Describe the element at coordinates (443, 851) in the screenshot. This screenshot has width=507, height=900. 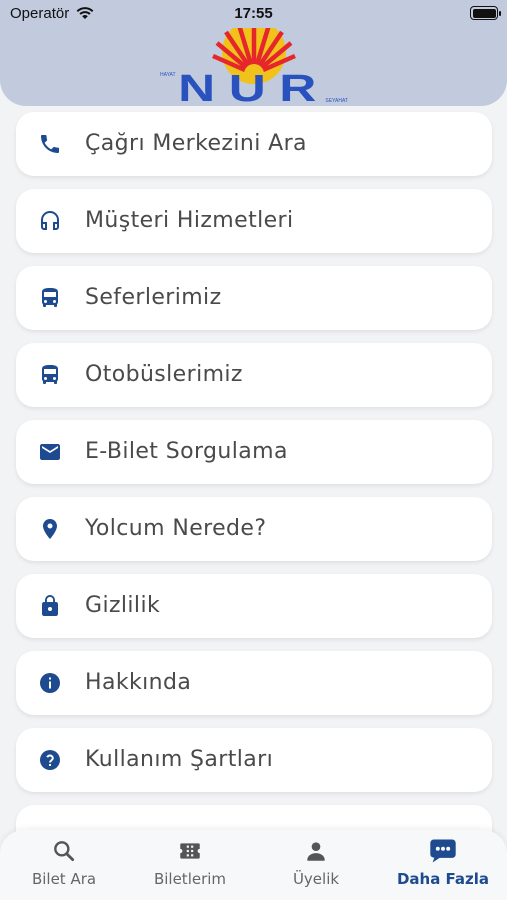
I see `more-chat-icon` at that location.